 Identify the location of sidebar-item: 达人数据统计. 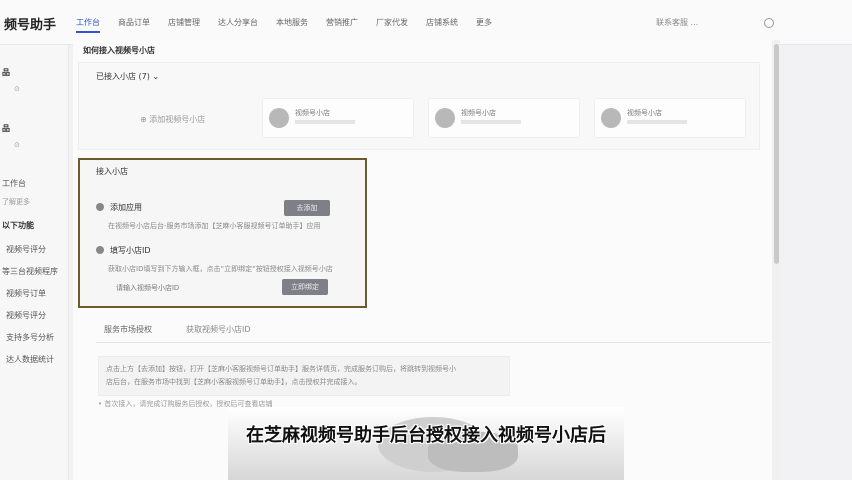
(30, 359).